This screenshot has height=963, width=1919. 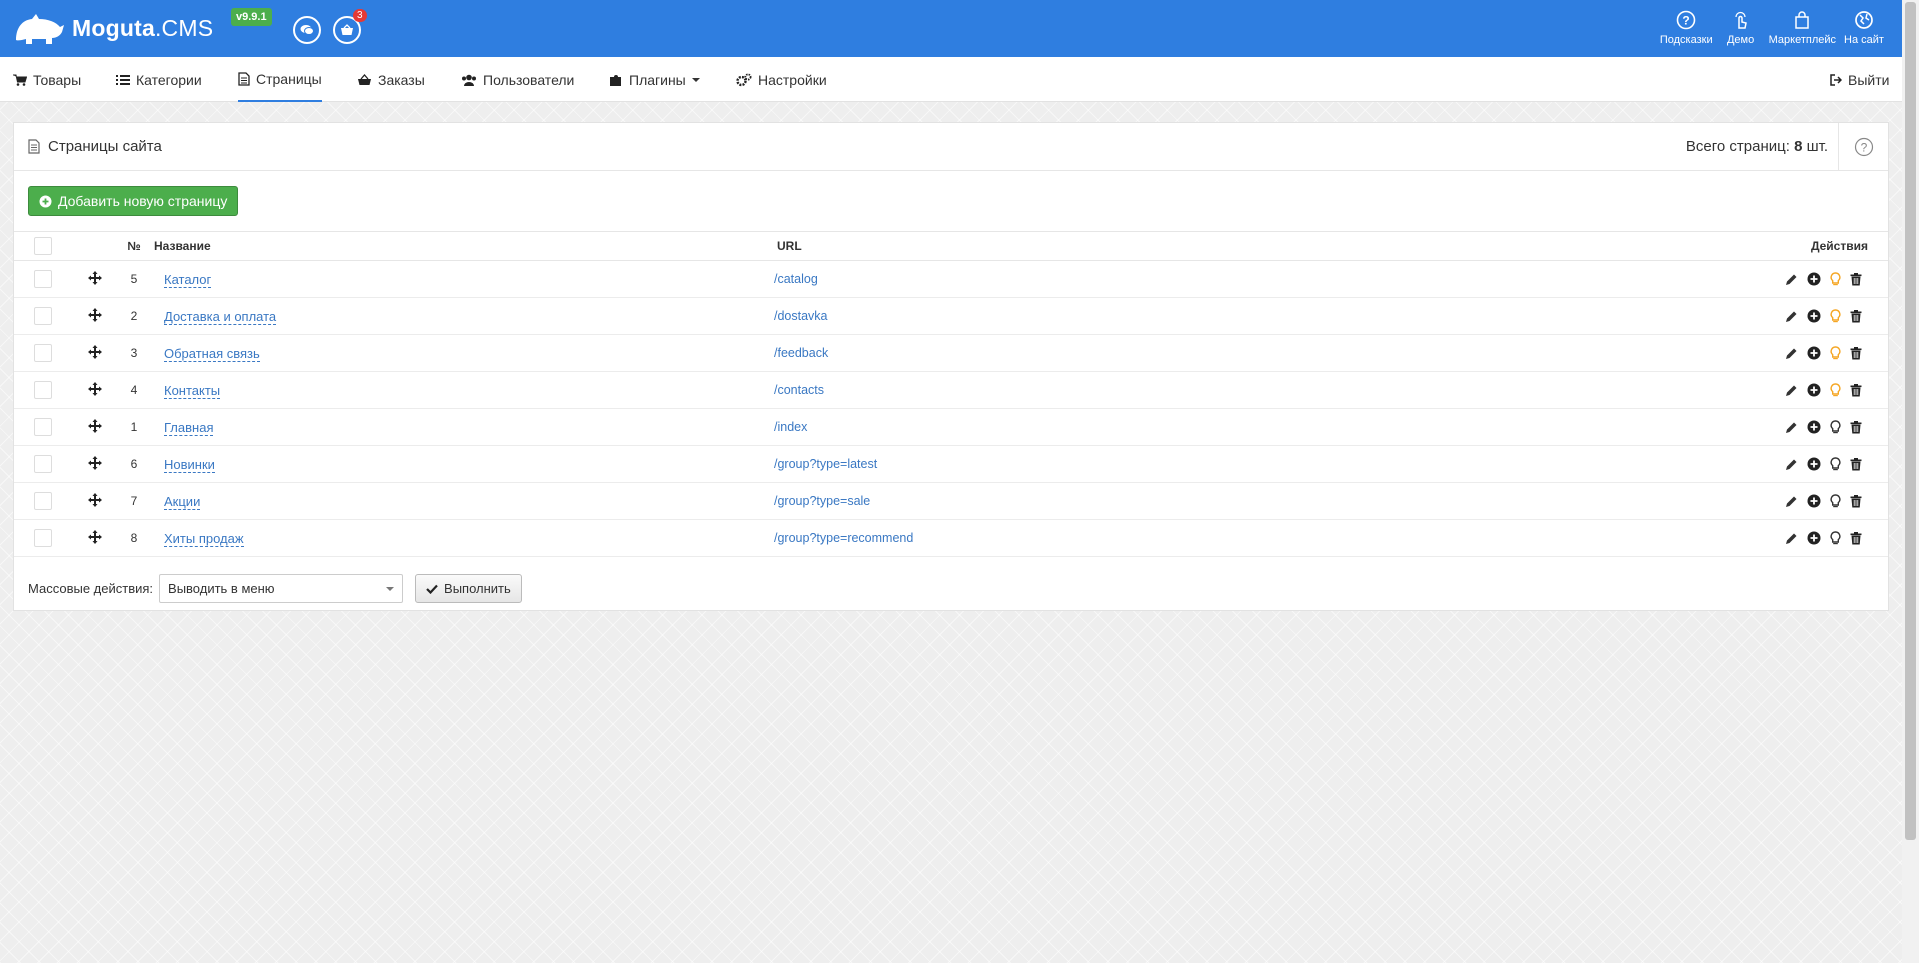 What do you see at coordinates (188, 279) in the screenshot?
I see `page-title-link: Каталог` at bounding box center [188, 279].